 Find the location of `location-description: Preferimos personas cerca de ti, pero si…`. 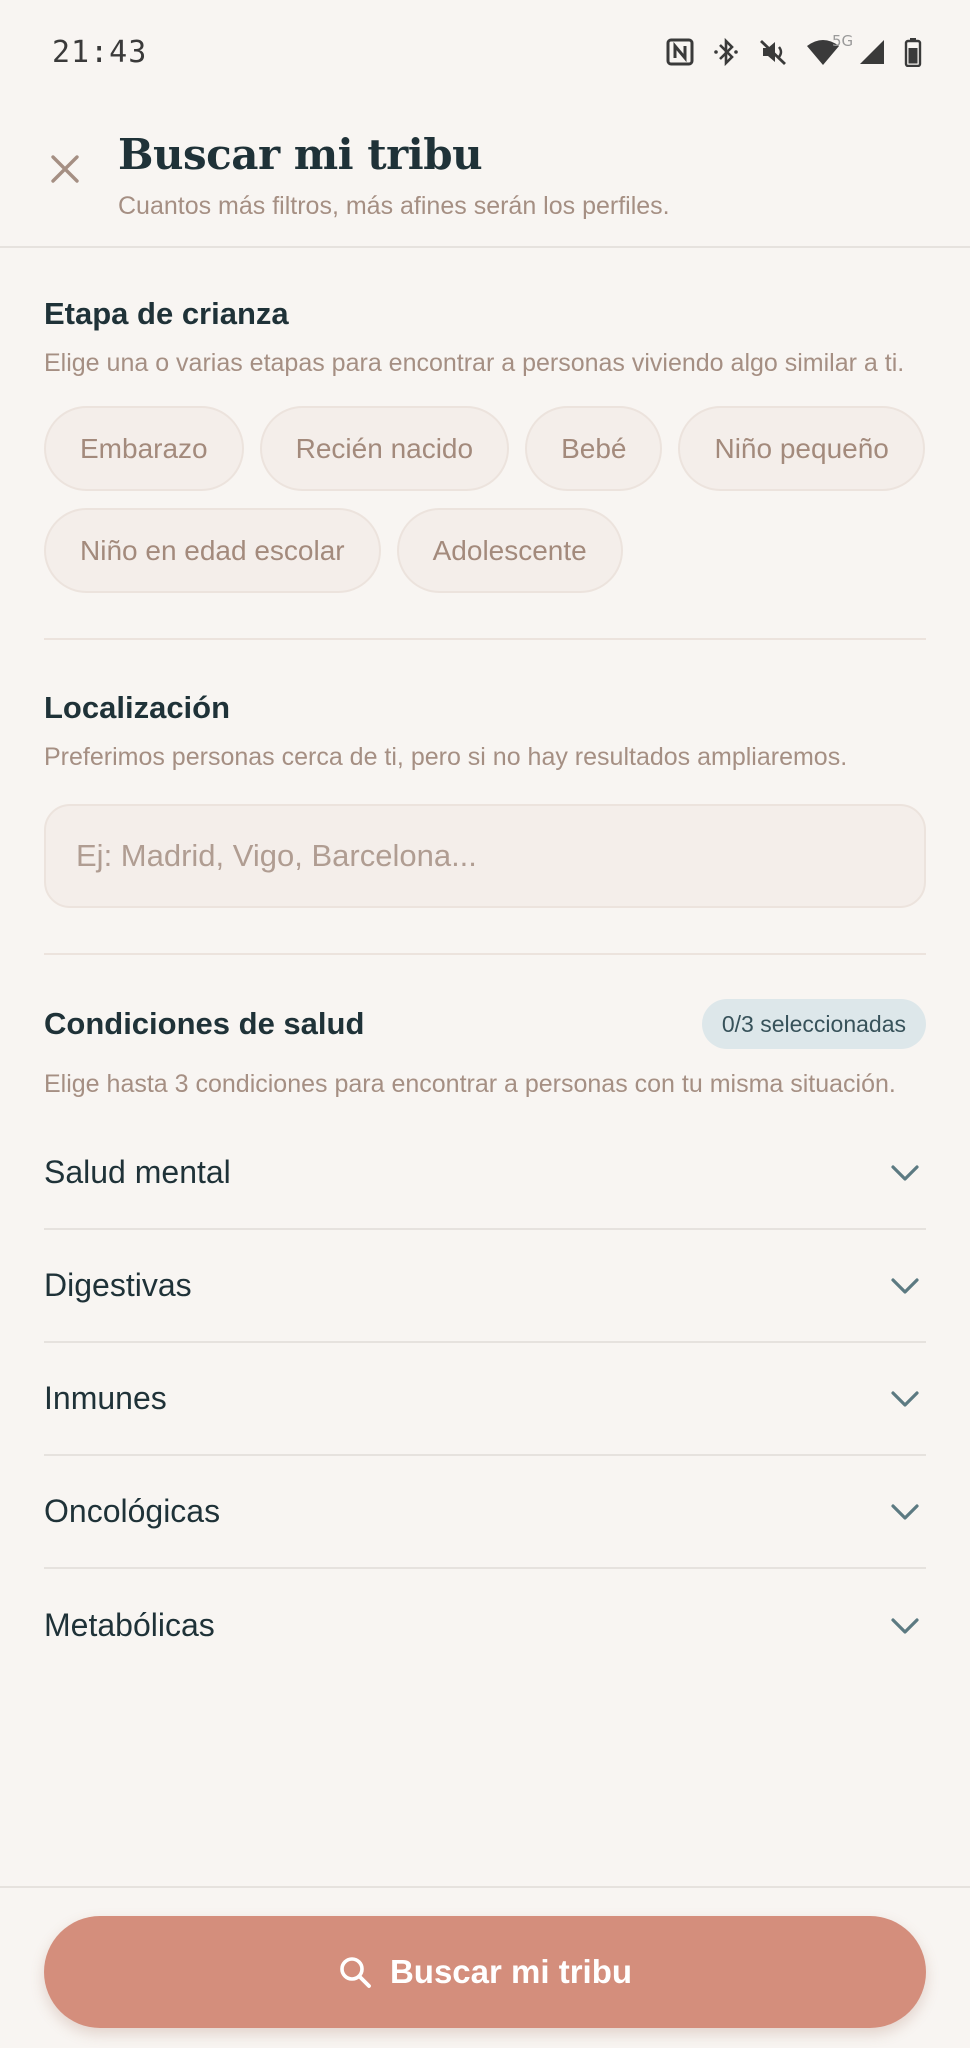

location-description: Preferimos personas cerca de ti, pero si… is located at coordinates (446, 757).